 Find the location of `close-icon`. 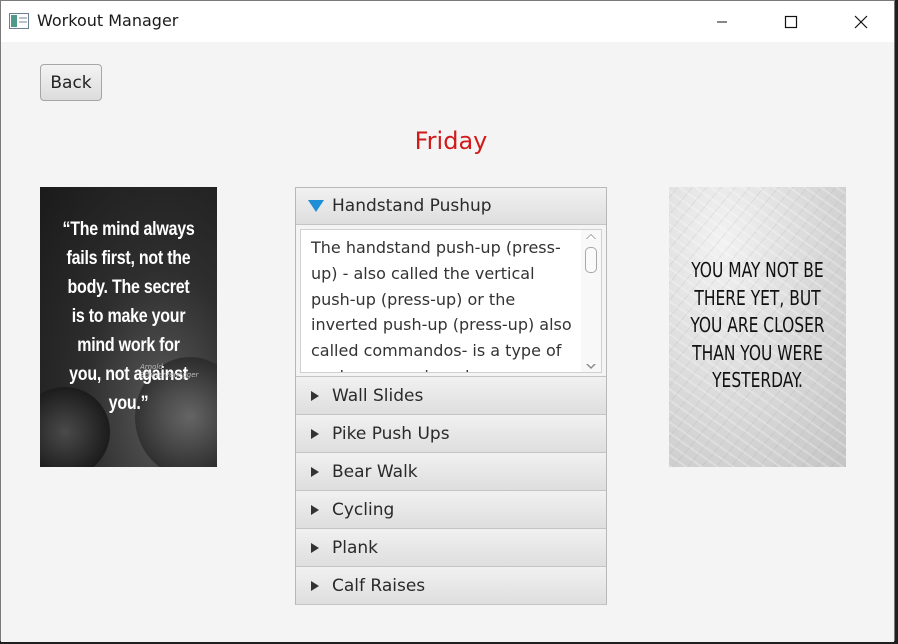

close-icon is located at coordinates (861, 21).